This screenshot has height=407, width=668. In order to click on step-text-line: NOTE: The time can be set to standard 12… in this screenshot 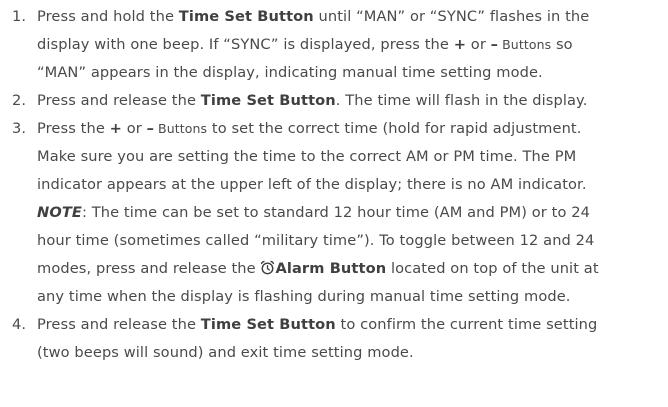, I will do `click(313, 212)`.